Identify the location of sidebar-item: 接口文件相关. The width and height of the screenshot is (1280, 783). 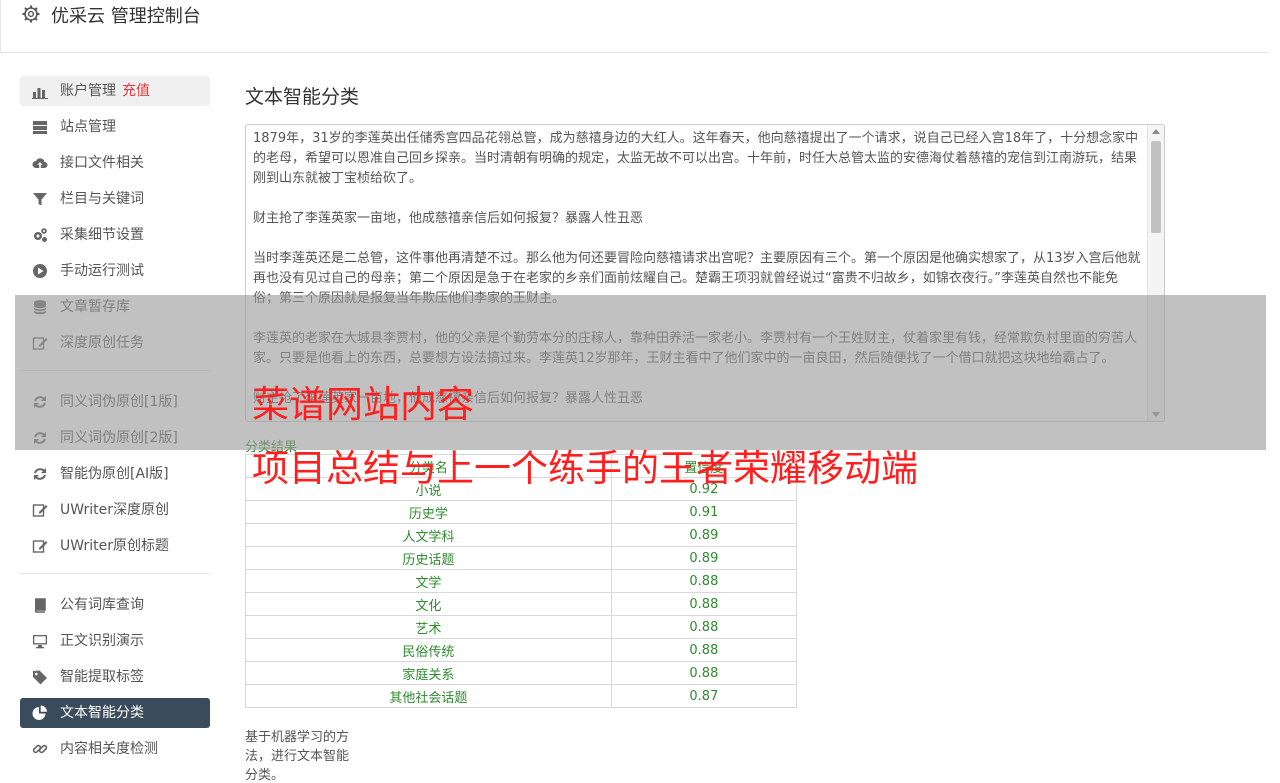
(115, 163).